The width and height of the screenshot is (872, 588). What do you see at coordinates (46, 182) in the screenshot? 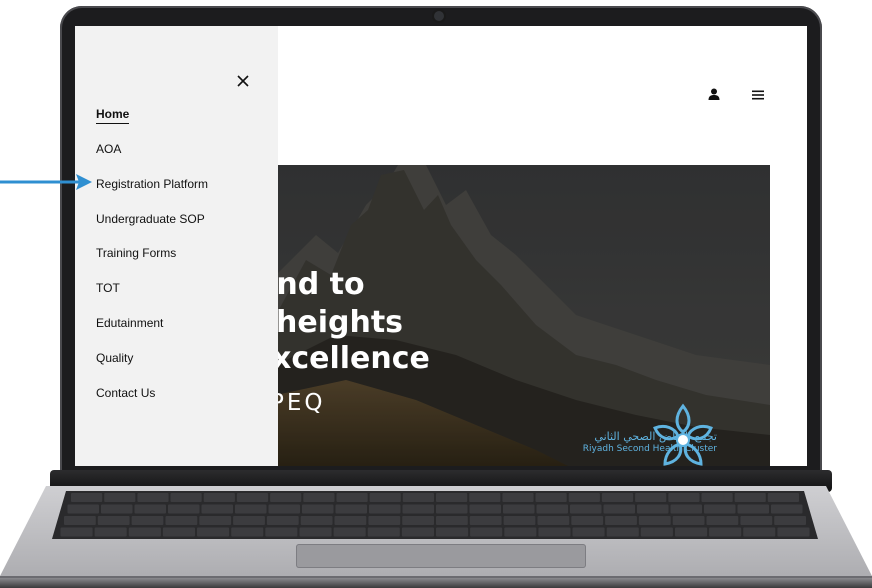
I see `arrow-right-icon` at bounding box center [46, 182].